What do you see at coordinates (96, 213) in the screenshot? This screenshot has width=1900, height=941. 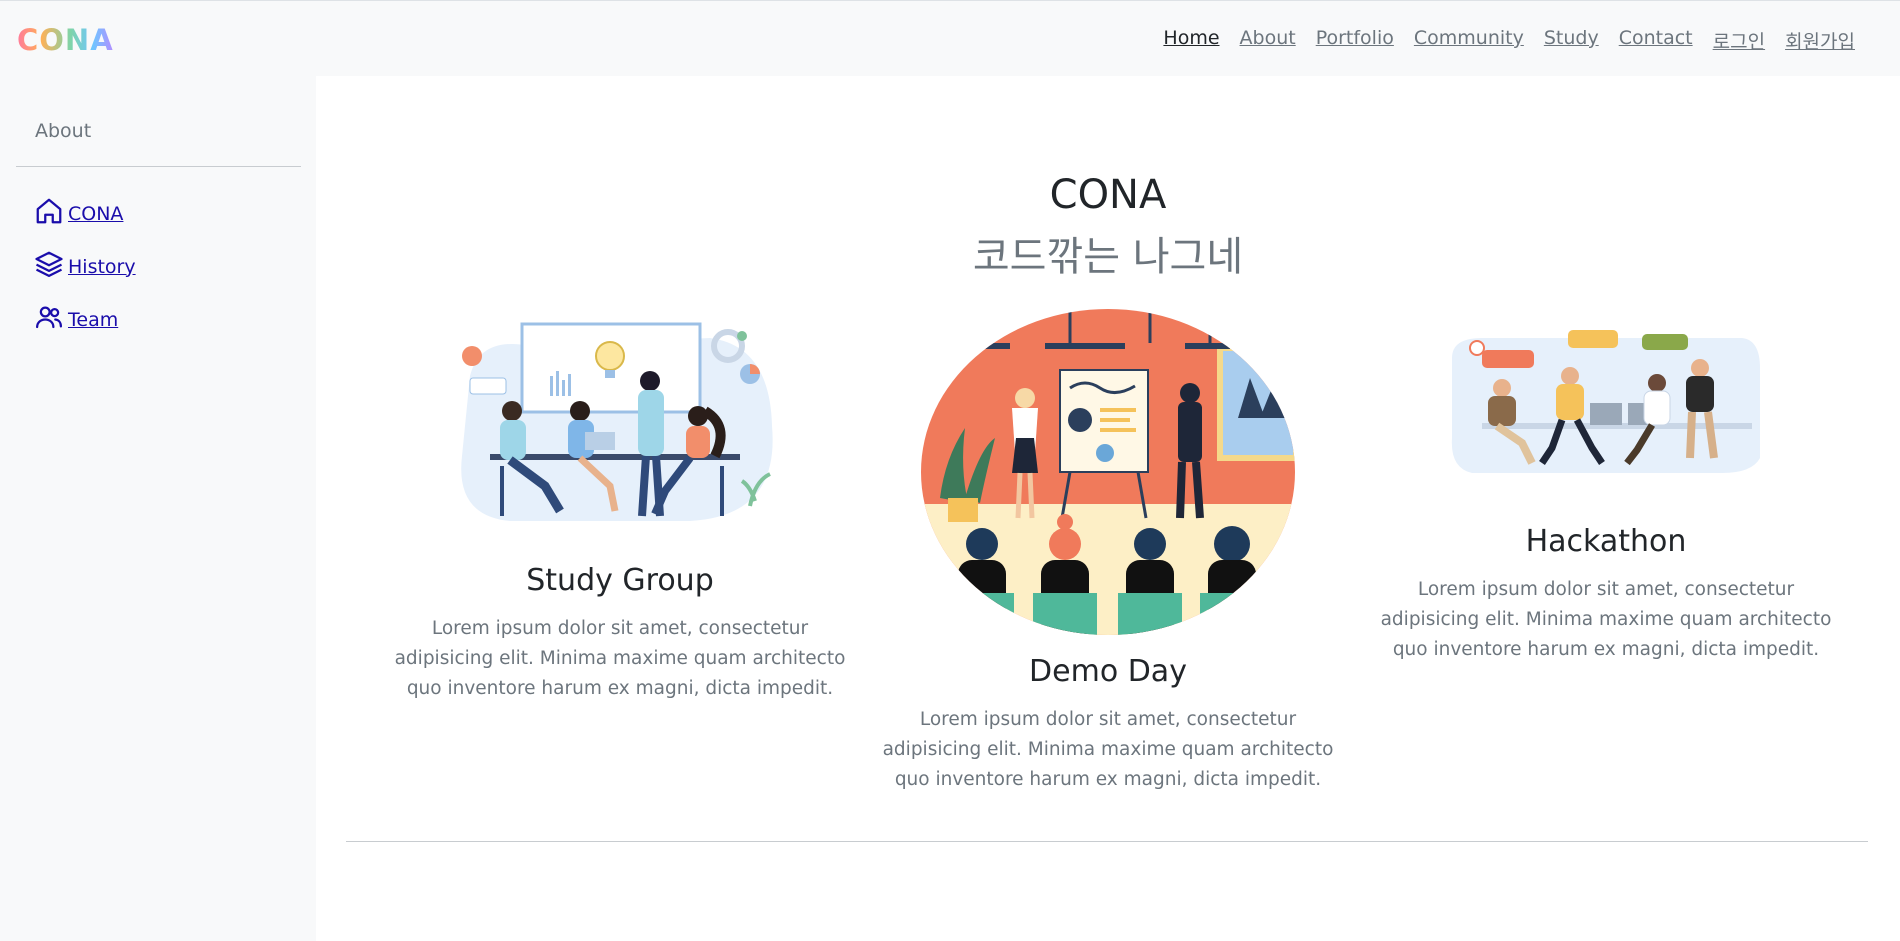 I see `sidebar-item-label: CONA` at bounding box center [96, 213].